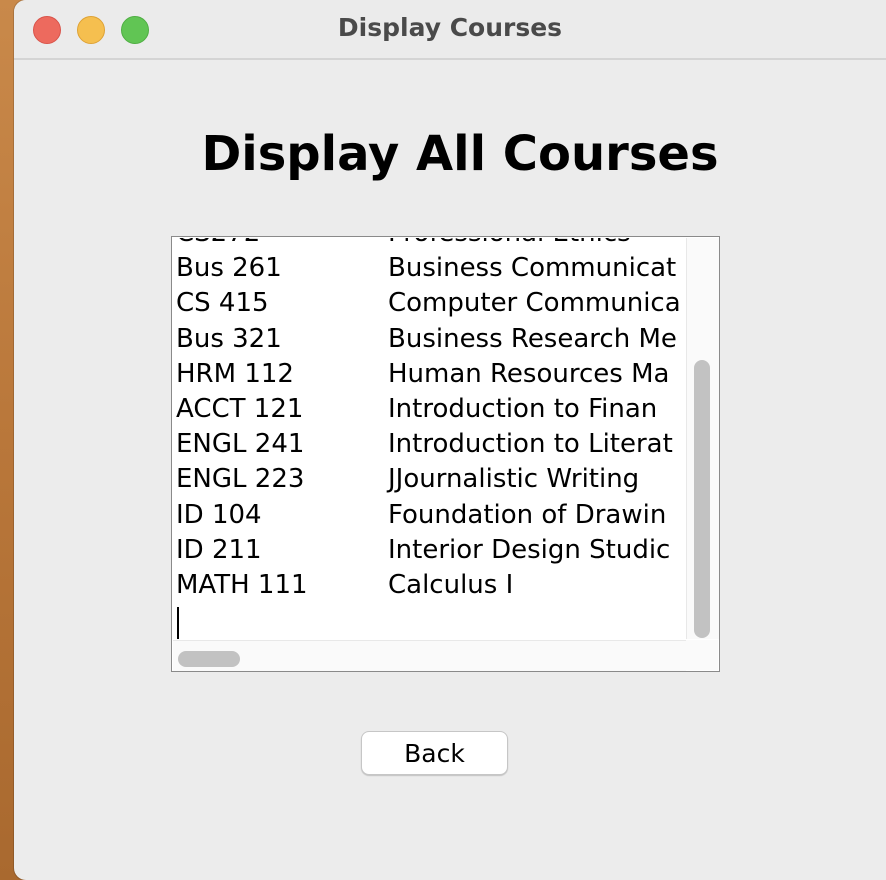  Describe the element at coordinates (222, 303) in the screenshot. I see `course-code: CS 415` at that location.